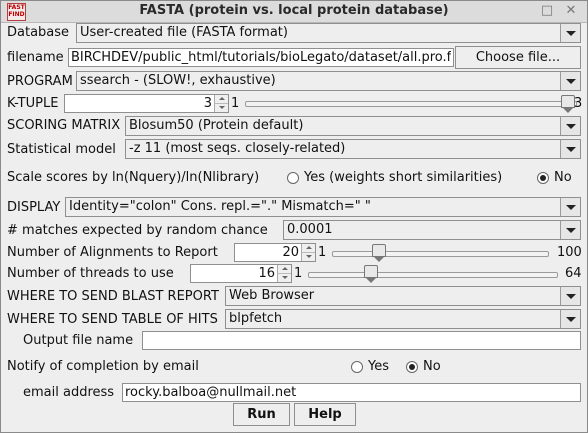  I want to click on output-file-field, so click(361, 340).